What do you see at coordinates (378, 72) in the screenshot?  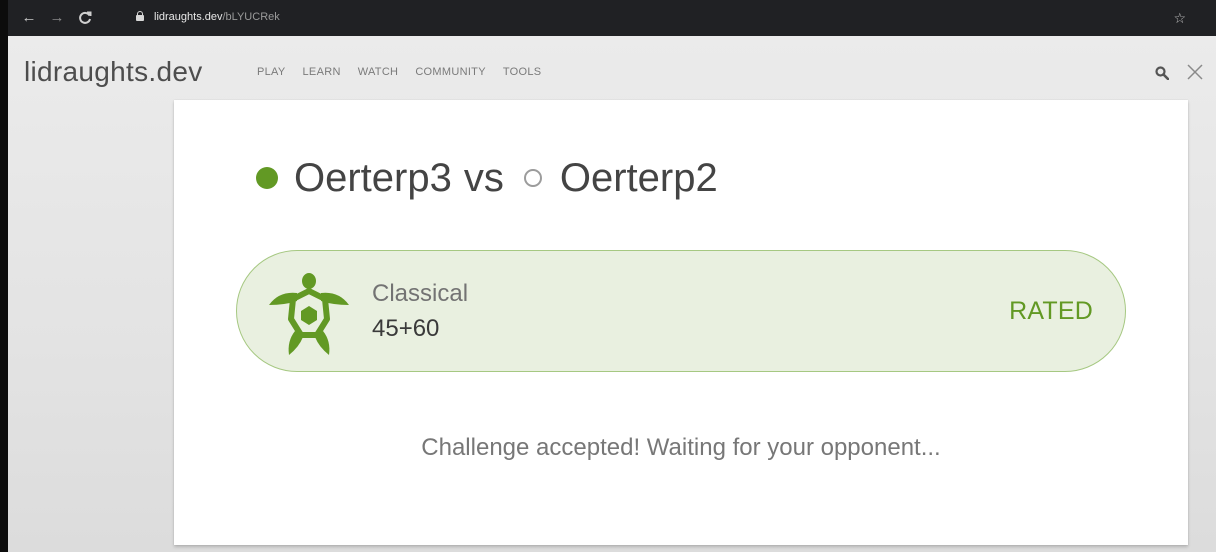 I see `menu-item-watch: WATCH` at bounding box center [378, 72].